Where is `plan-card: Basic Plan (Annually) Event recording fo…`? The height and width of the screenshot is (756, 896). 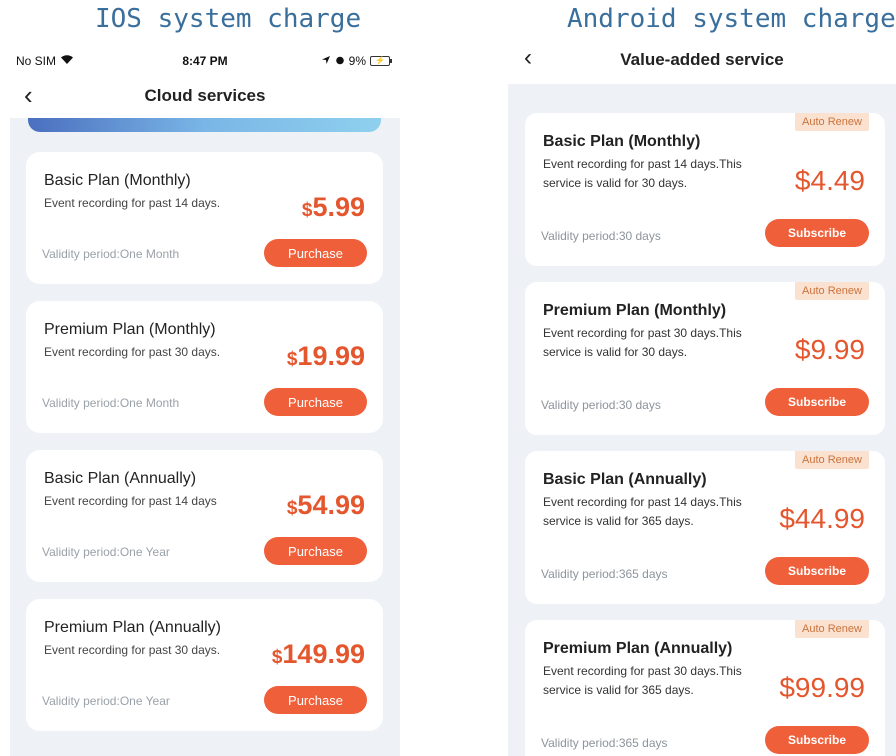
plan-card: Basic Plan (Annually) Event recording fo… is located at coordinates (204, 516).